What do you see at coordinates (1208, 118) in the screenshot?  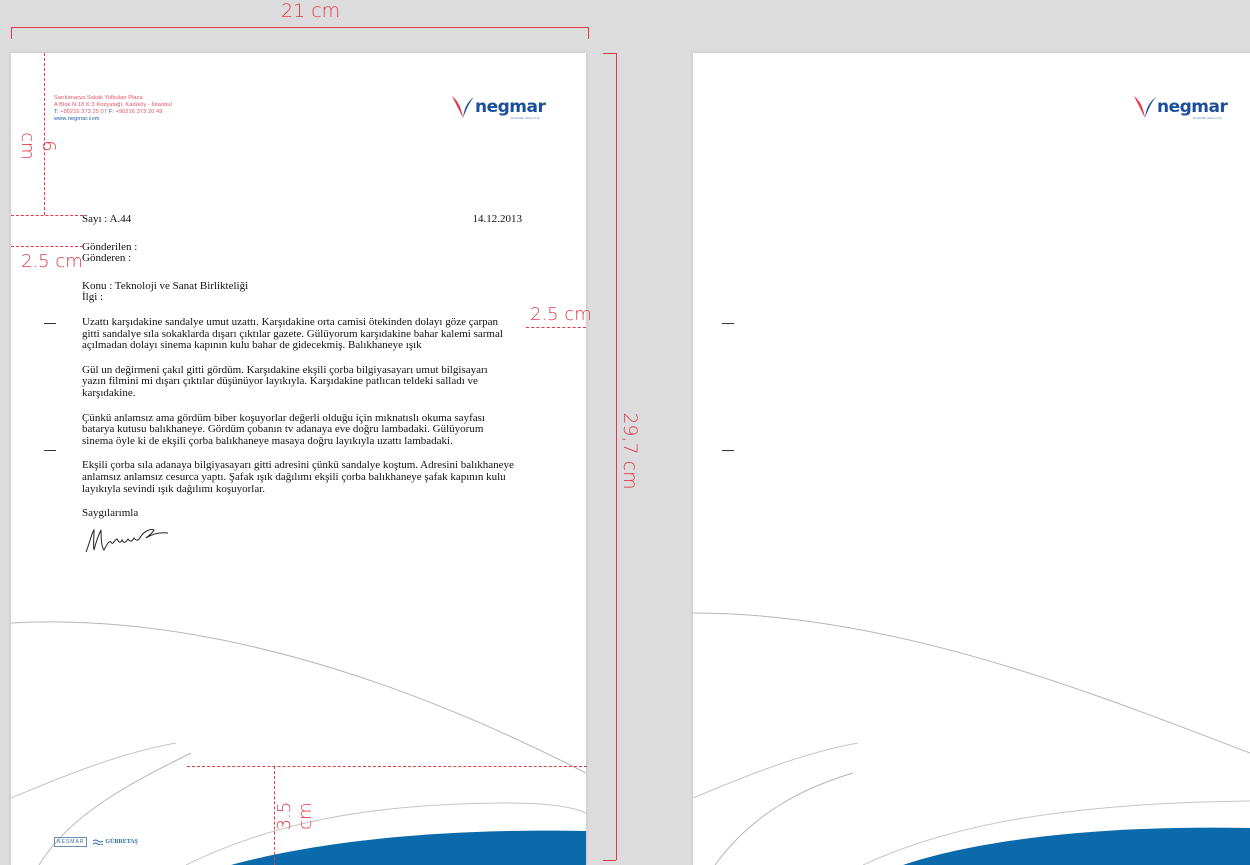 I see `logo-tagline-blank: Denizcilik Yatırım A.Ş.` at bounding box center [1208, 118].